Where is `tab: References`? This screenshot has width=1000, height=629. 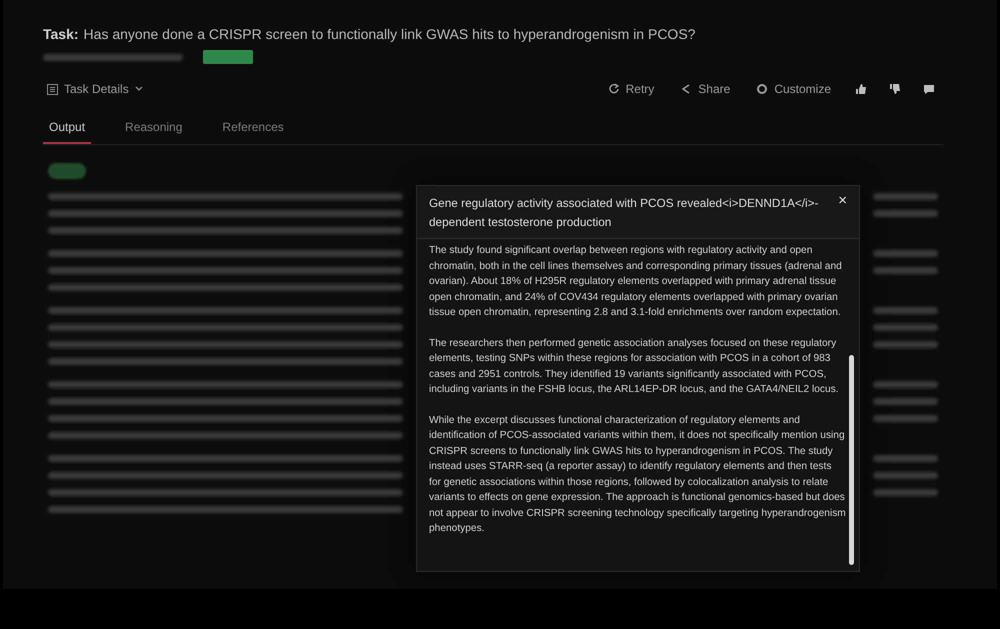
tab: References is located at coordinates (253, 130).